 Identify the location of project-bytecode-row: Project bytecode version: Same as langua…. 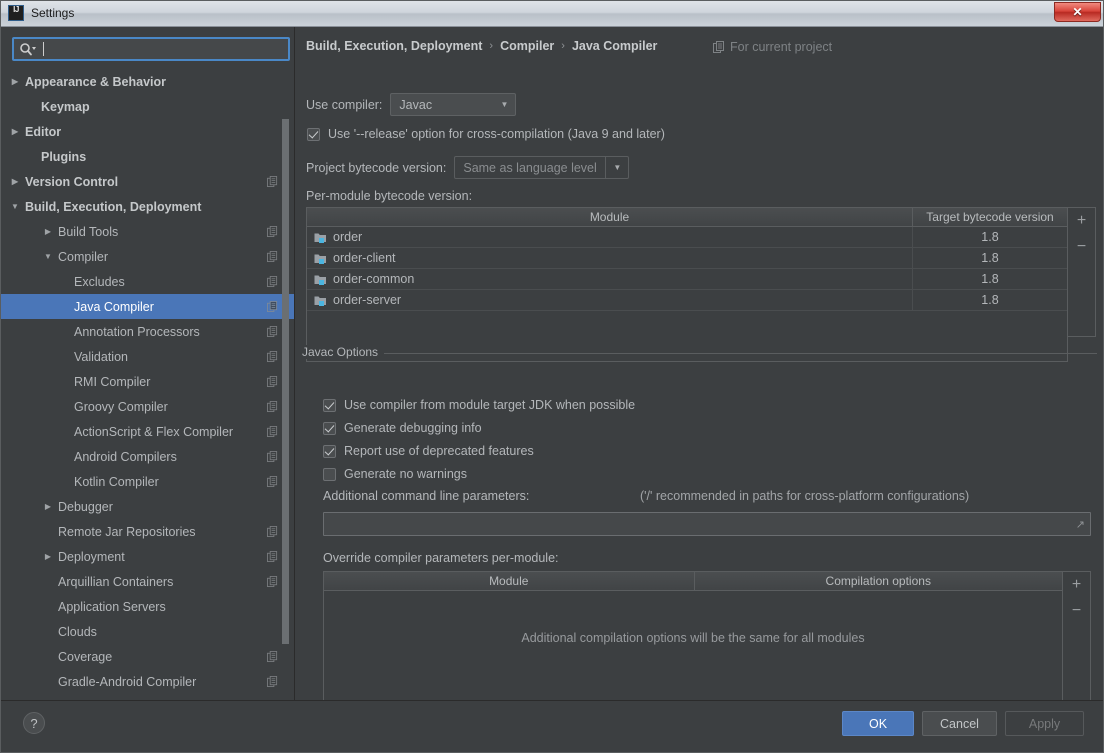
(468, 167).